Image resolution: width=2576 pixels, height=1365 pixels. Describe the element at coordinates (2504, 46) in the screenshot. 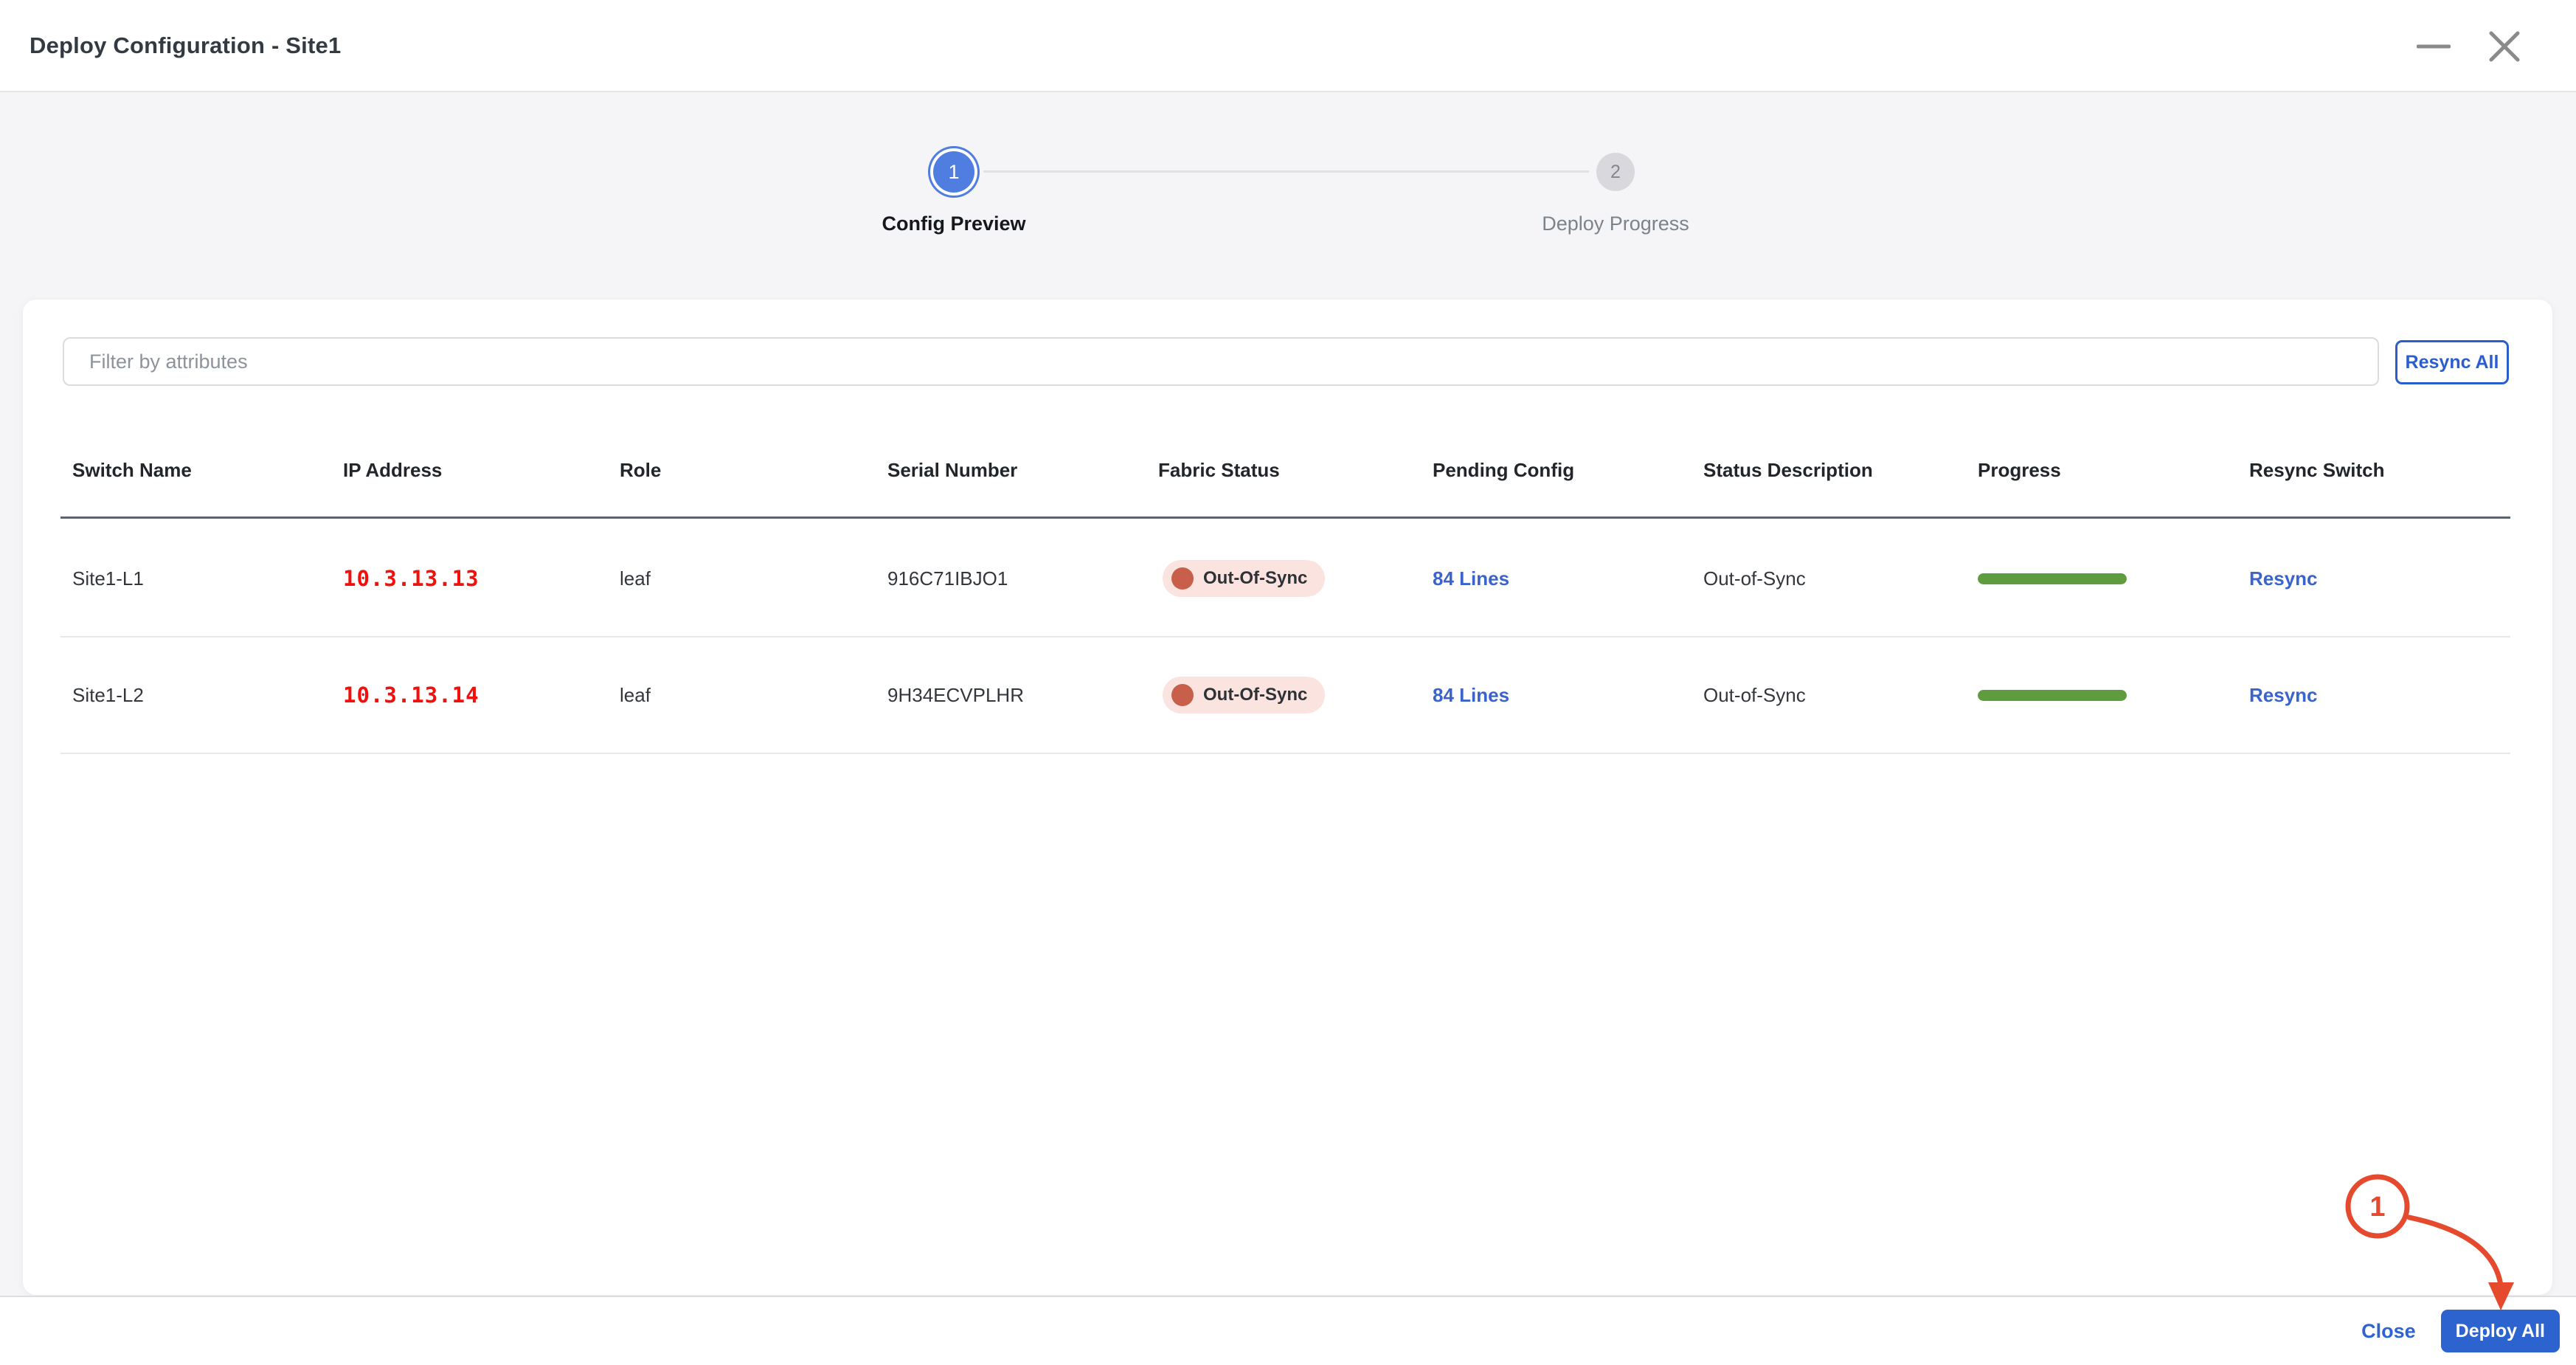

I see `close-icon` at that location.